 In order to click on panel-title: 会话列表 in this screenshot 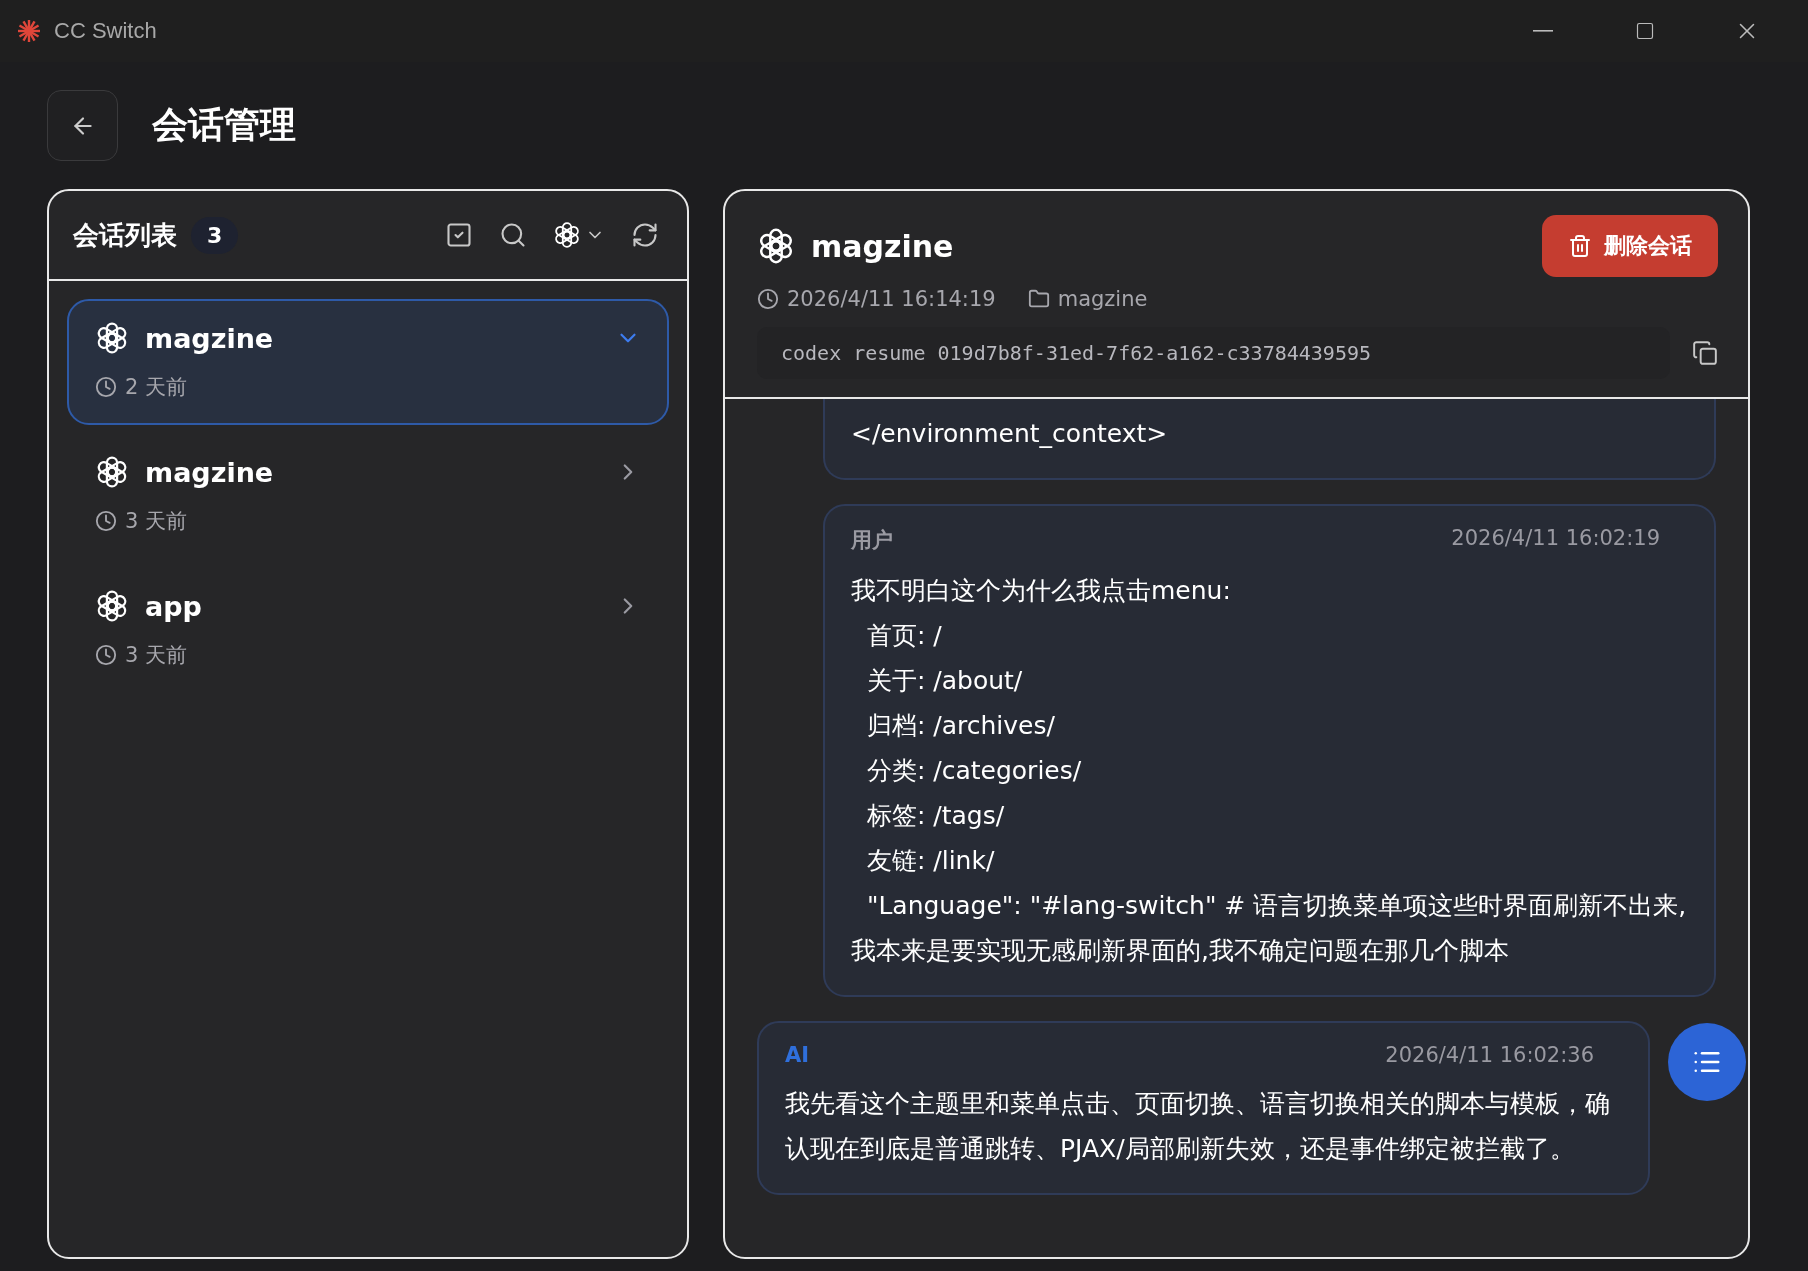, I will do `click(125, 235)`.